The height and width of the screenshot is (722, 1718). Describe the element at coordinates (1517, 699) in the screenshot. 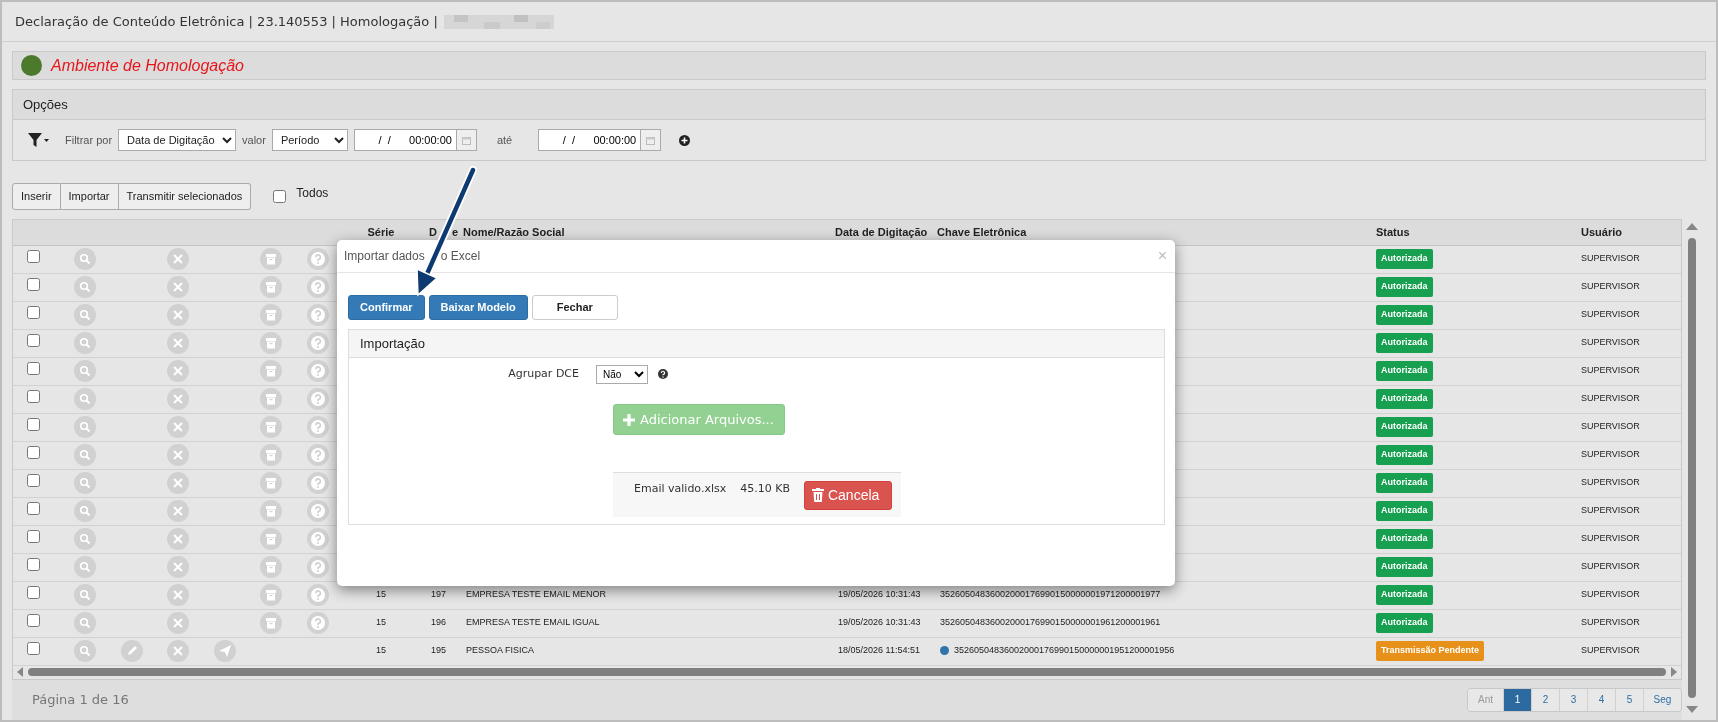

I see `page-button: 1` at that location.